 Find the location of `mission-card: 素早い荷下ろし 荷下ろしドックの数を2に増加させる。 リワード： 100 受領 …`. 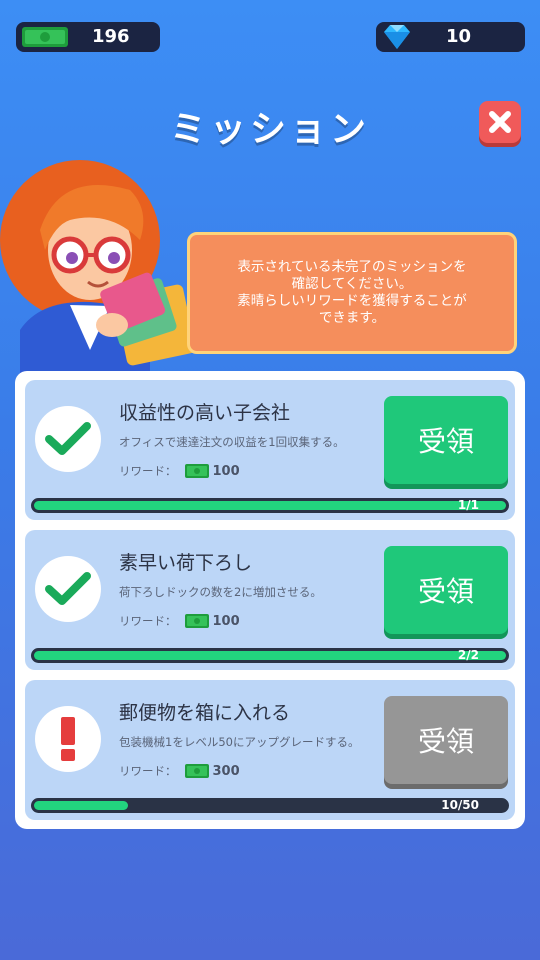

mission-card: 素早い荷下ろし 荷下ろしドックの数を2に増加させる。 リワード： 100 受領 … is located at coordinates (270, 600).